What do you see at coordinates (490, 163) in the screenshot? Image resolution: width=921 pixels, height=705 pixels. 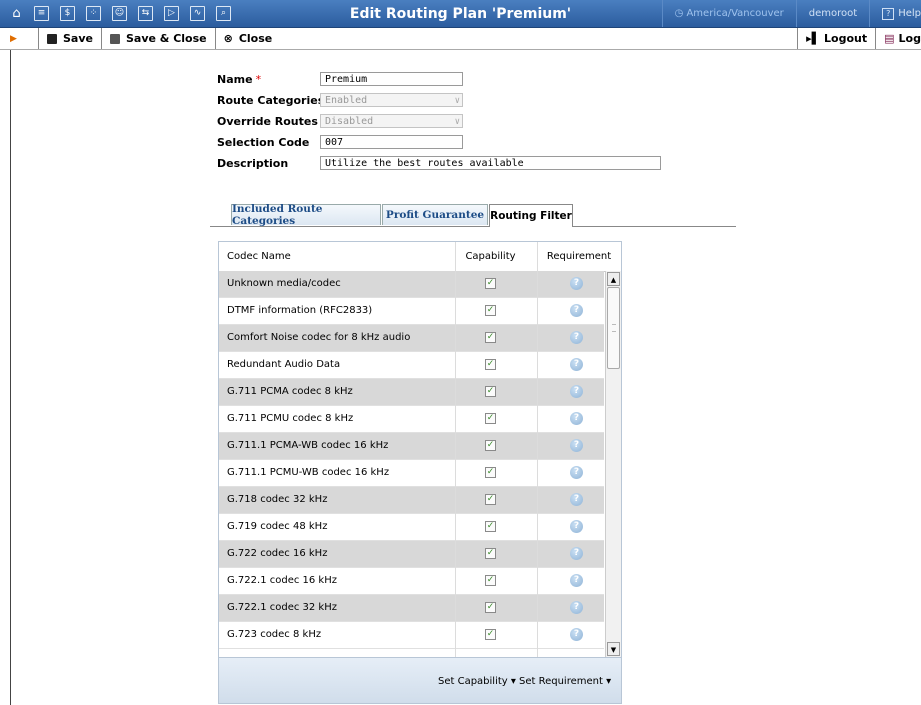 I see `description-field: Utilize the best routes available` at bounding box center [490, 163].